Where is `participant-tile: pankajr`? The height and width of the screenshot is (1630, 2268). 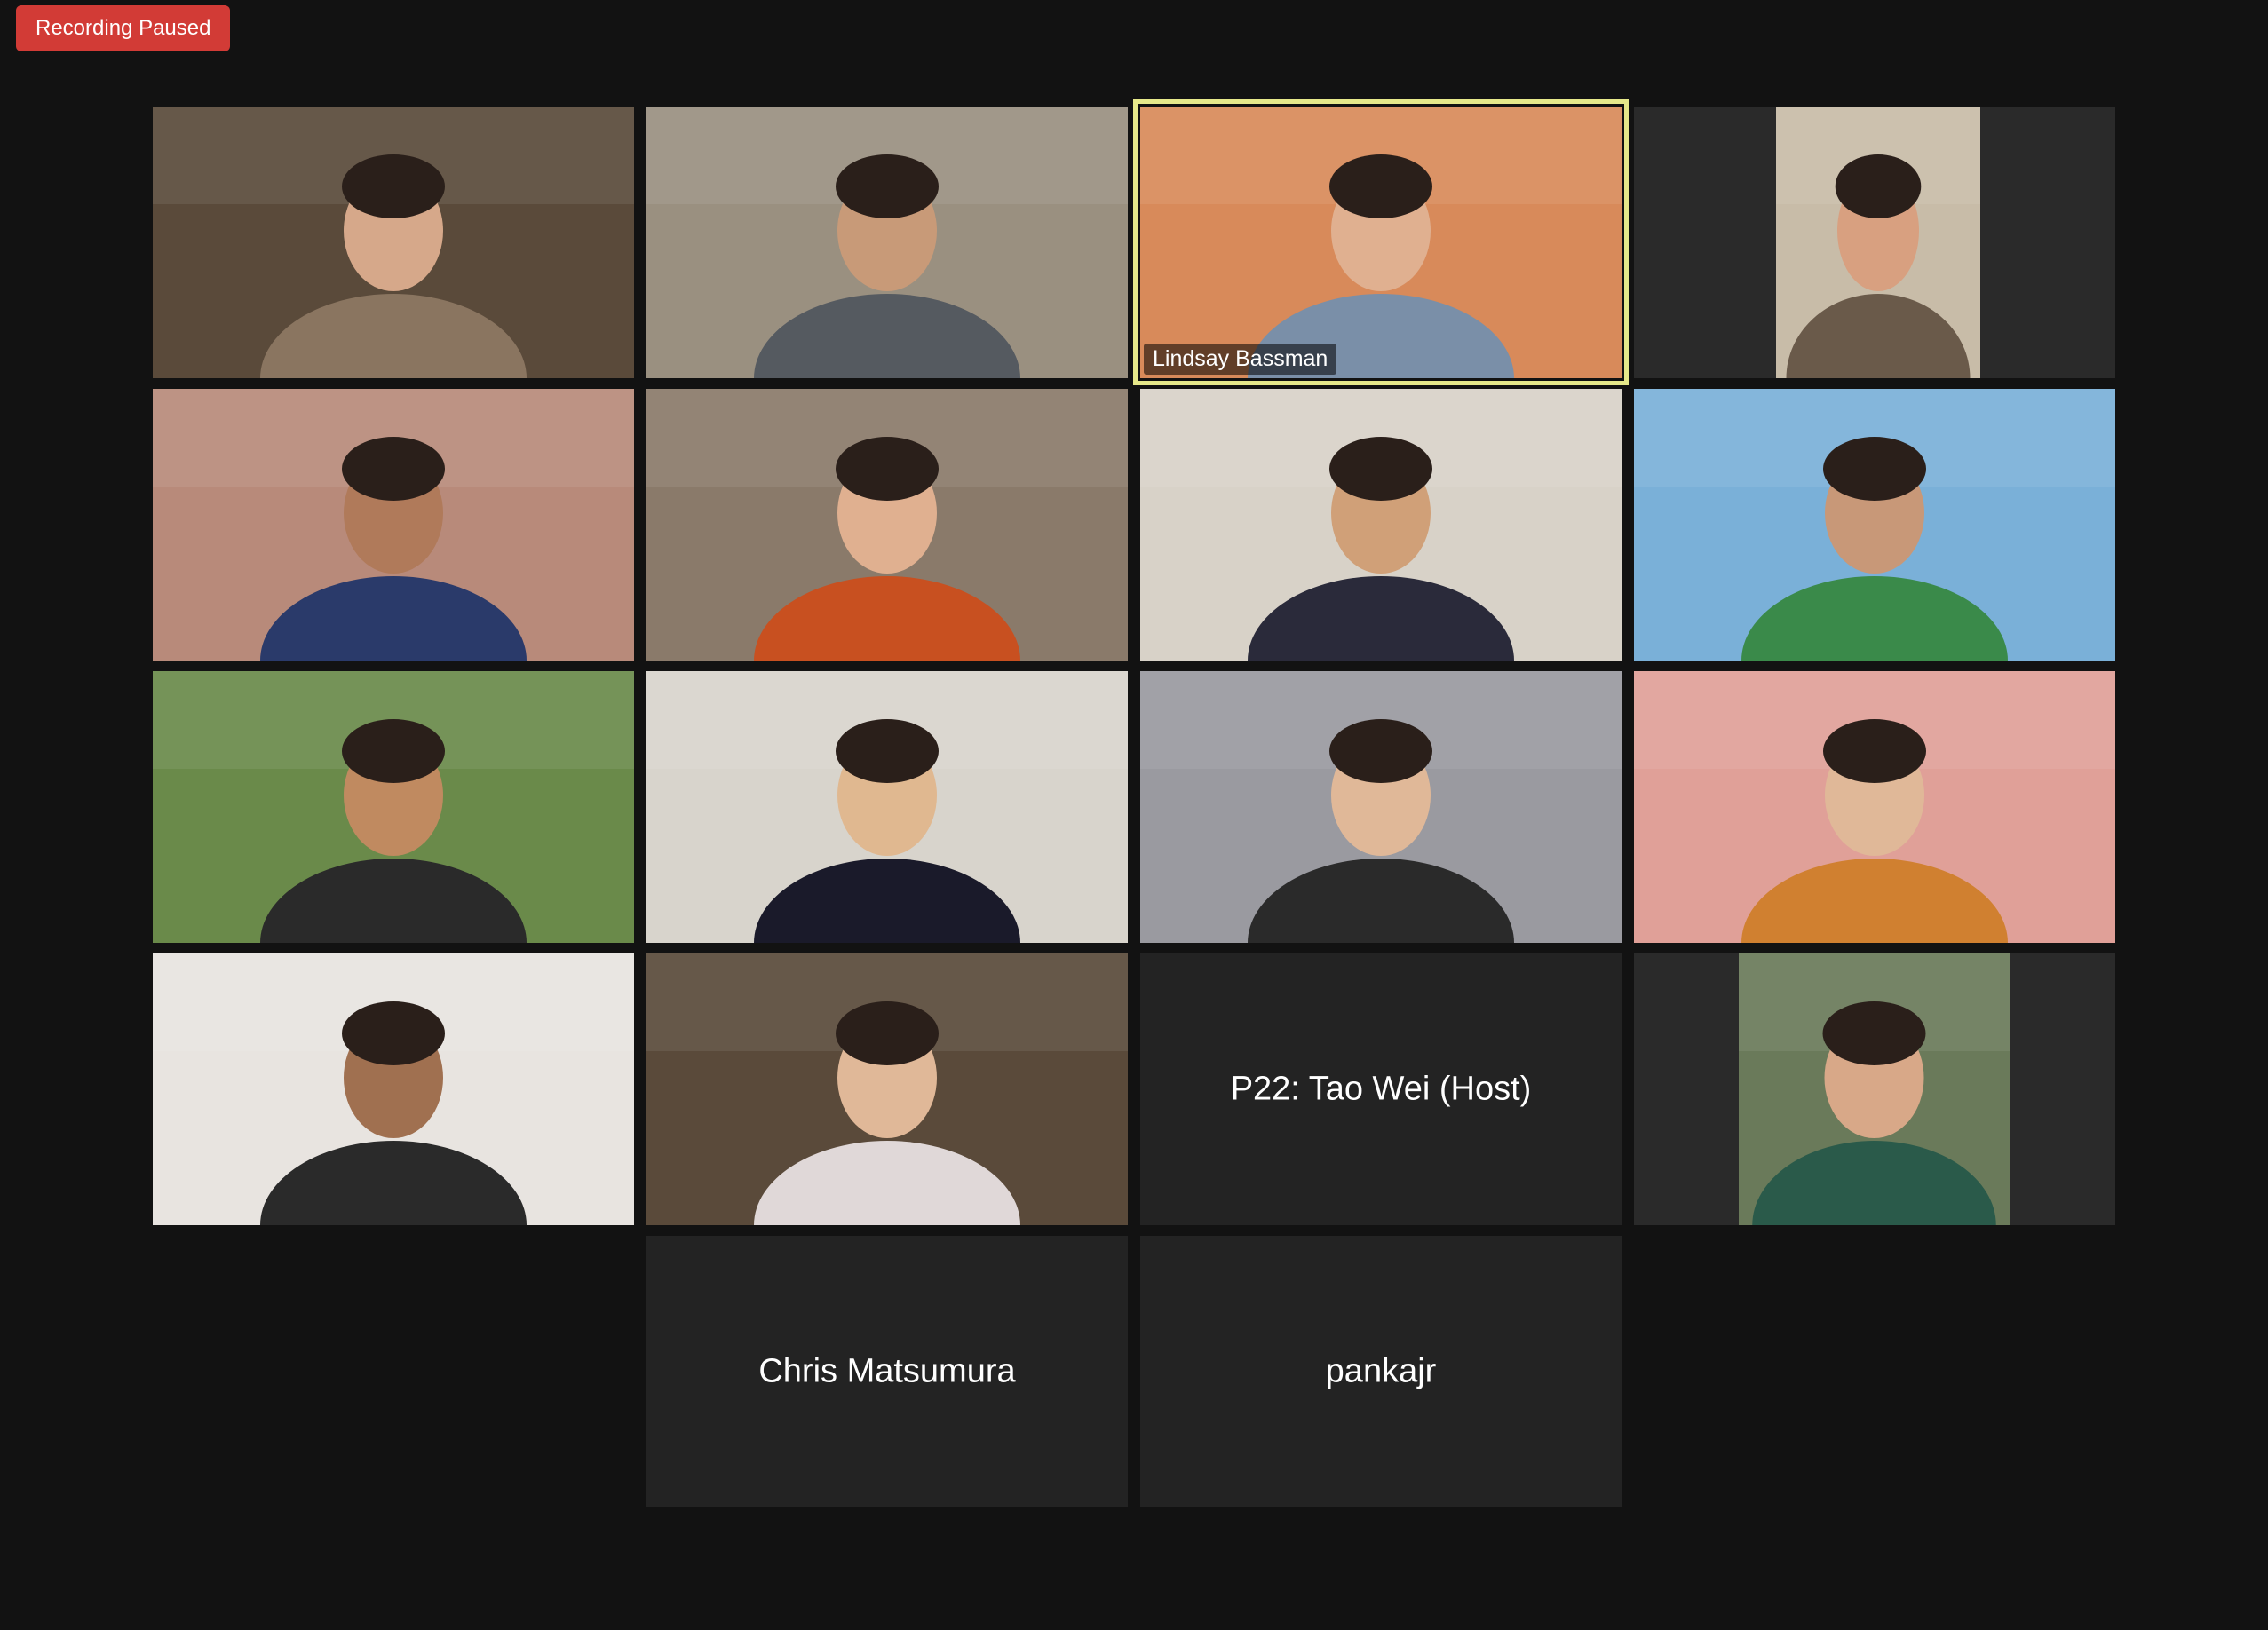
participant-tile: pankajr is located at coordinates (1381, 1371).